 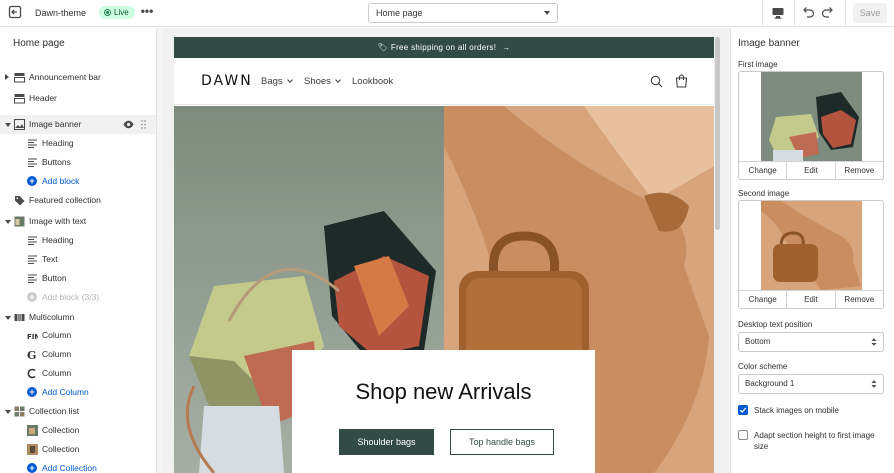 I want to click on sidebar-block-buttons: Buttons, so click(x=78, y=162).